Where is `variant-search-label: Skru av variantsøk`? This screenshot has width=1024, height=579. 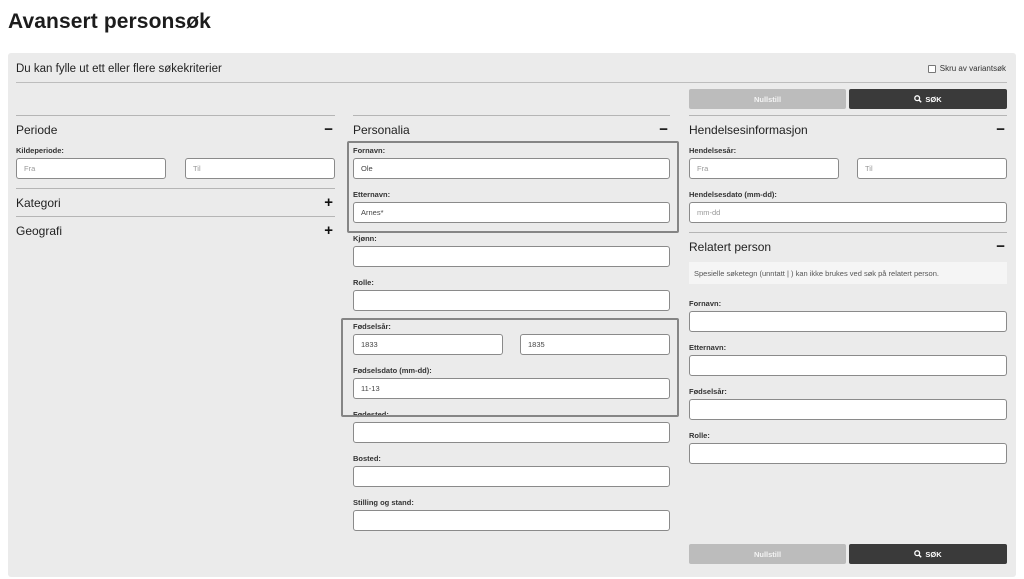 variant-search-label: Skru av variantsøk is located at coordinates (972, 68).